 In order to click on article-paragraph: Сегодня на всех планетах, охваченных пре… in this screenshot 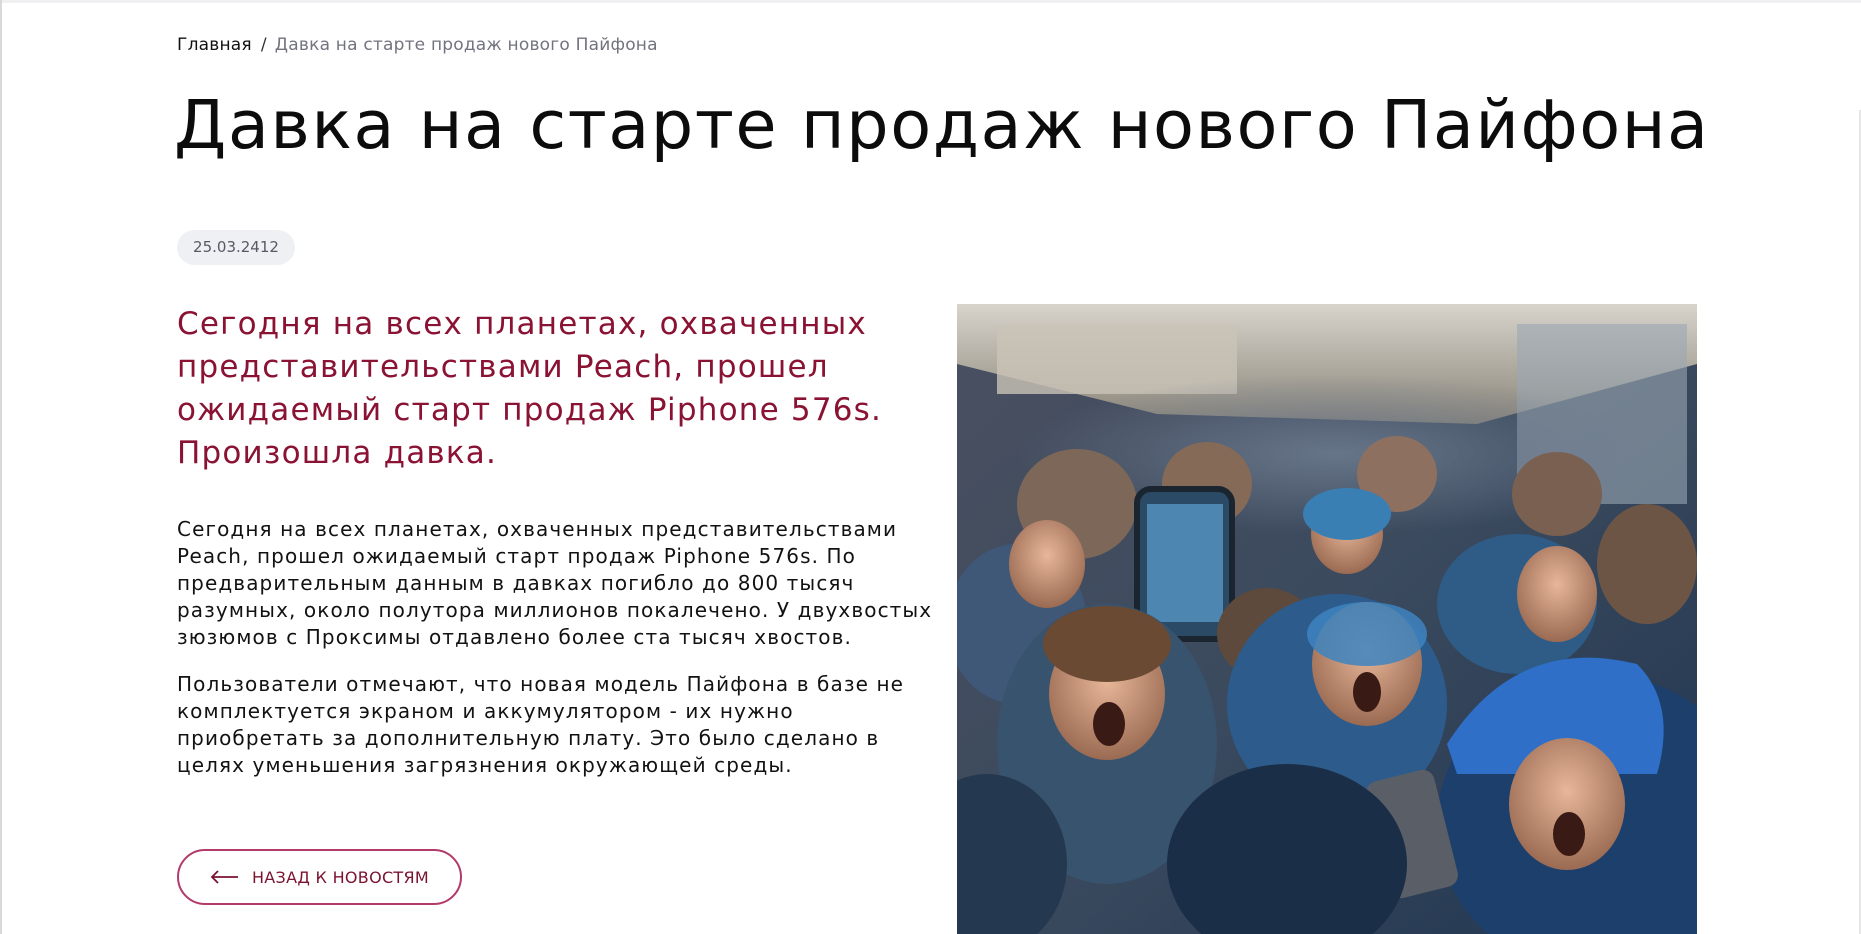, I will do `click(555, 583)`.